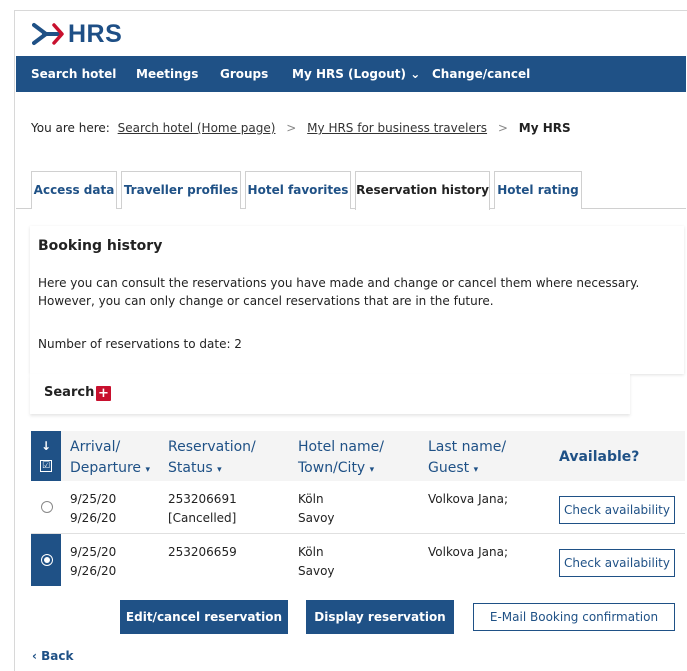 This screenshot has height=671, width=687. What do you see at coordinates (106, 468) in the screenshot?
I see `header-departure: Departure` at bounding box center [106, 468].